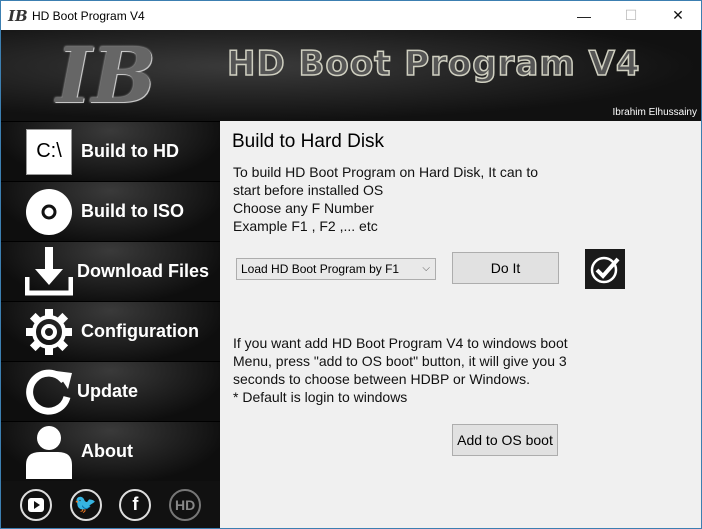  What do you see at coordinates (107, 451) in the screenshot?
I see `sidebar-item-label: About` at bounding box center [107, 451].